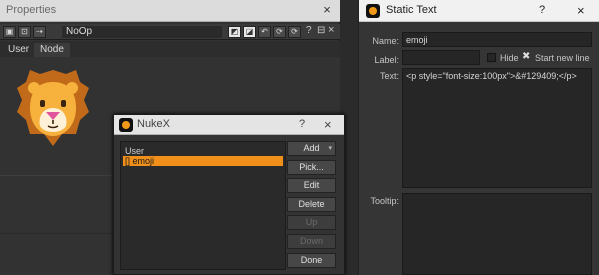  I want to click on name-field: emoji, so click(497, 39).